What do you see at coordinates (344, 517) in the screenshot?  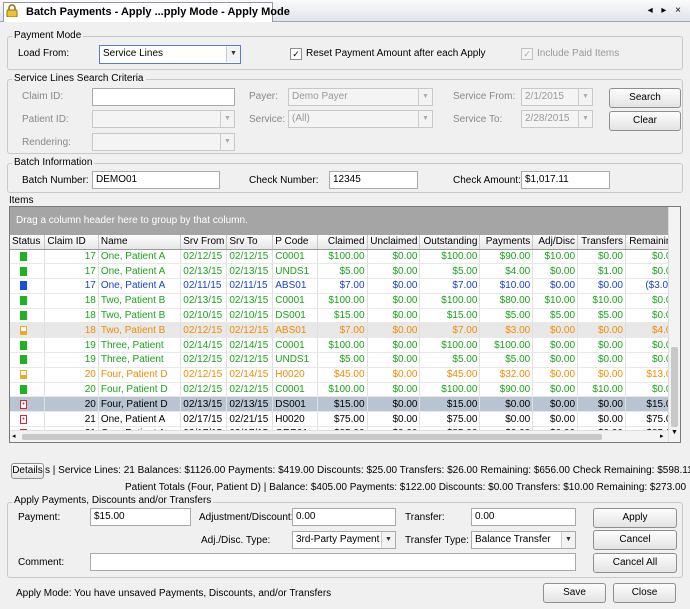 I see `adjustment-input: 0.00` at bounding box center [344, 517].